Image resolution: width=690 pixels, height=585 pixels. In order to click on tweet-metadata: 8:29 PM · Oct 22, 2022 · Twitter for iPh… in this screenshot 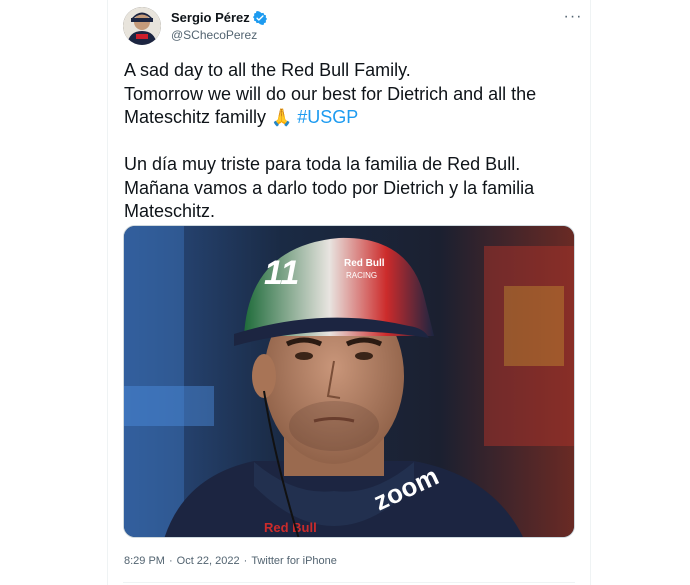, I will do `click(230, 561)`.